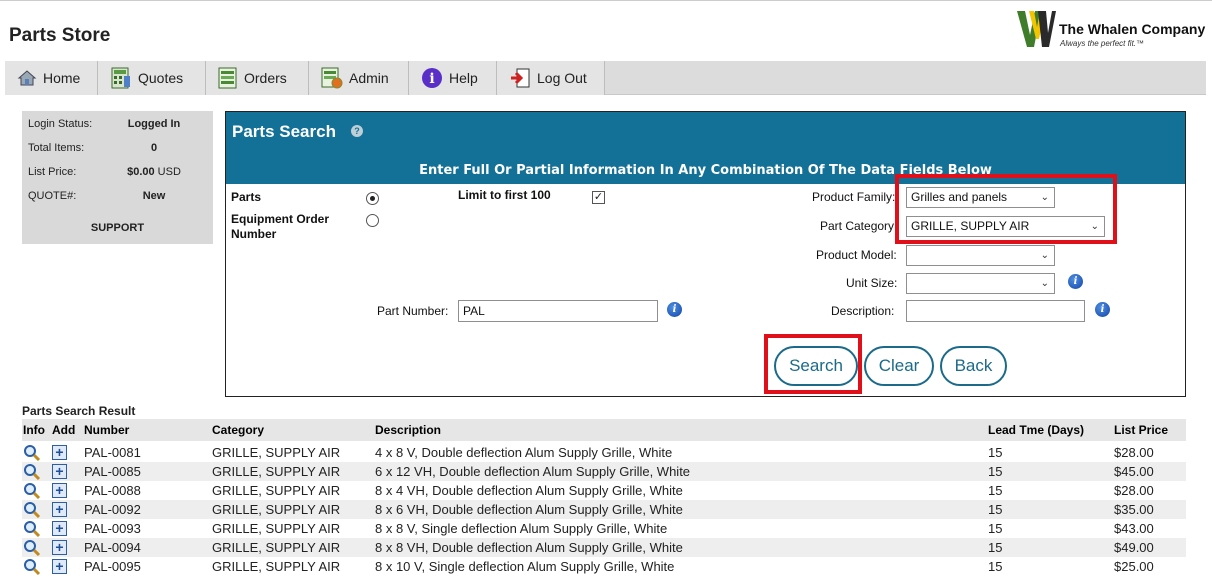 The image size is (1212, 577). I want to click on row-list-price: $49.00, so click(1134, 547).